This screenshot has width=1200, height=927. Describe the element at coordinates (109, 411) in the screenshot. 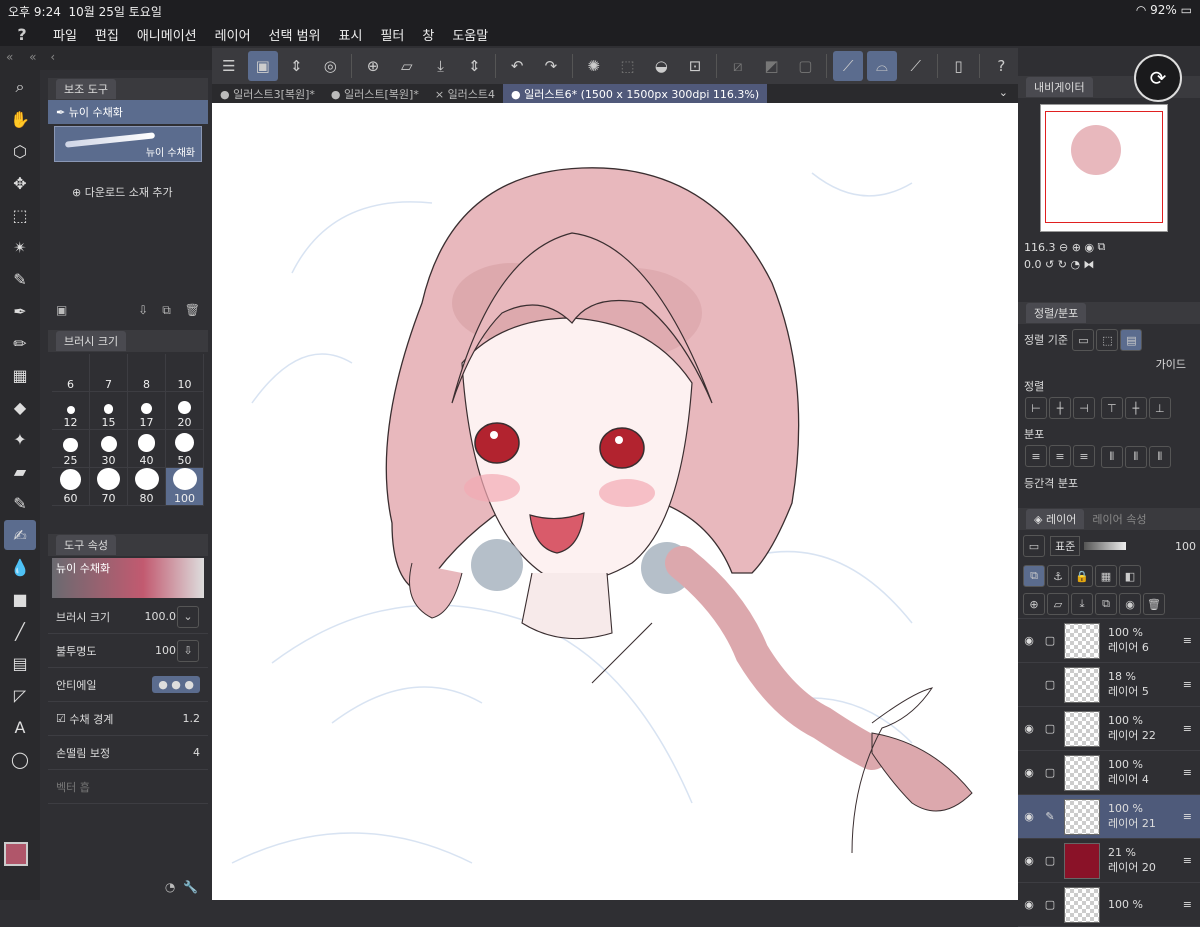

I see `brush-size-cell: 15` at that location.